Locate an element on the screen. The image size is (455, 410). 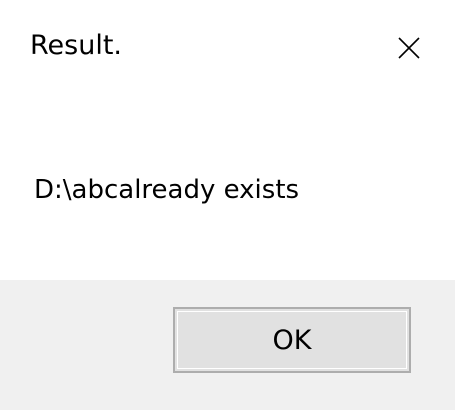
ok-button: OK is located at coordinates (292, 340).